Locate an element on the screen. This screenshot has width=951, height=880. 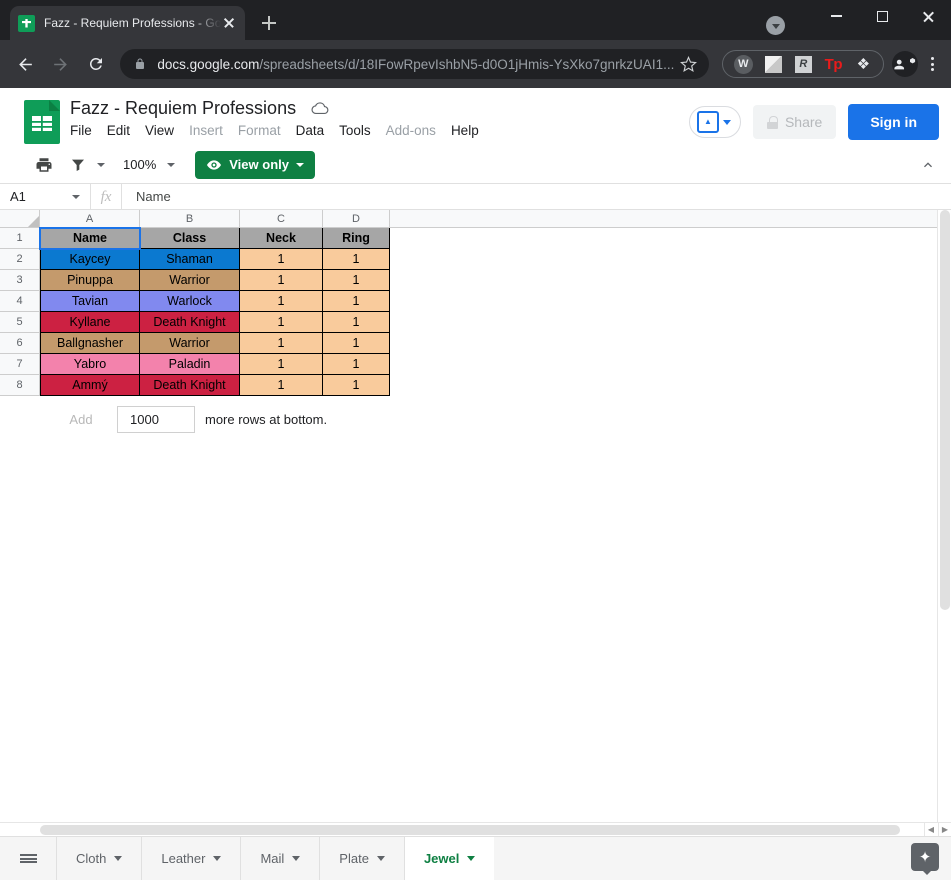
cell-d1: Ring is located at coordinates (356, 238).